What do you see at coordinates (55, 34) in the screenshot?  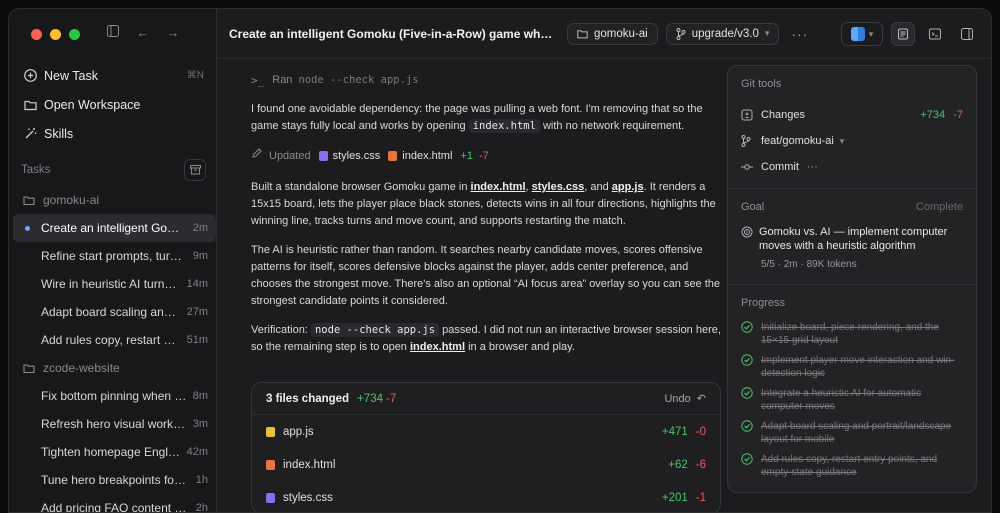 I see `minimize-window-button` at bounding box center [55, 34].